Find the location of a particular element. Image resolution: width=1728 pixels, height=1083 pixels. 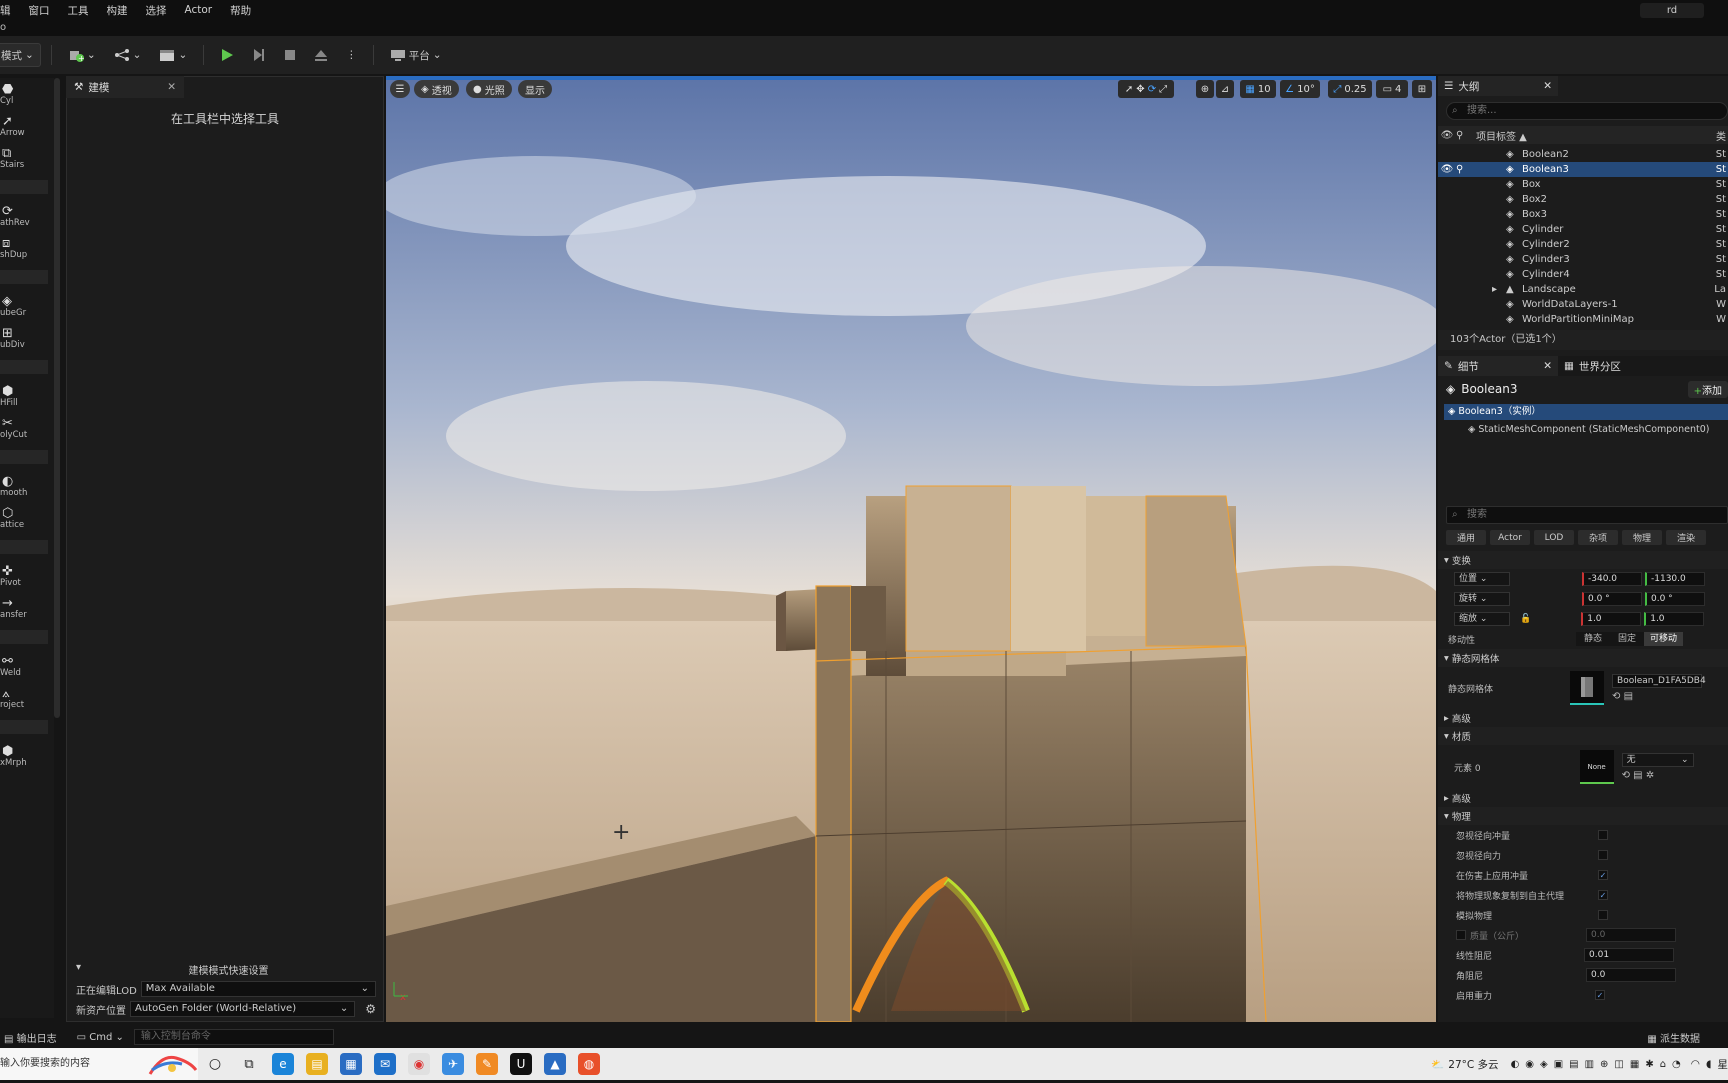

tool-button: ⟑roject is located at coordinates (25, 698).